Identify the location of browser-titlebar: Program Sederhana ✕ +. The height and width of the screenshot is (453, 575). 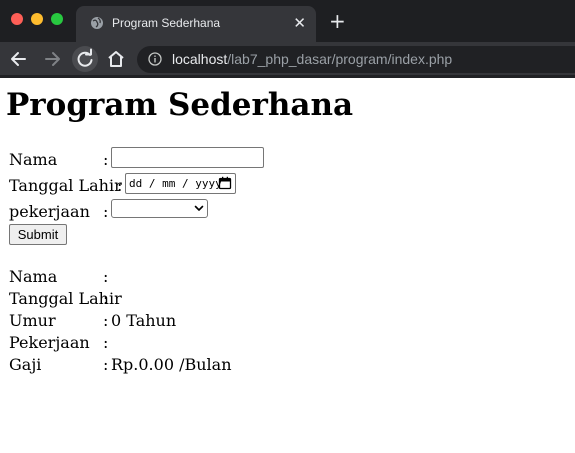
(287, 21).